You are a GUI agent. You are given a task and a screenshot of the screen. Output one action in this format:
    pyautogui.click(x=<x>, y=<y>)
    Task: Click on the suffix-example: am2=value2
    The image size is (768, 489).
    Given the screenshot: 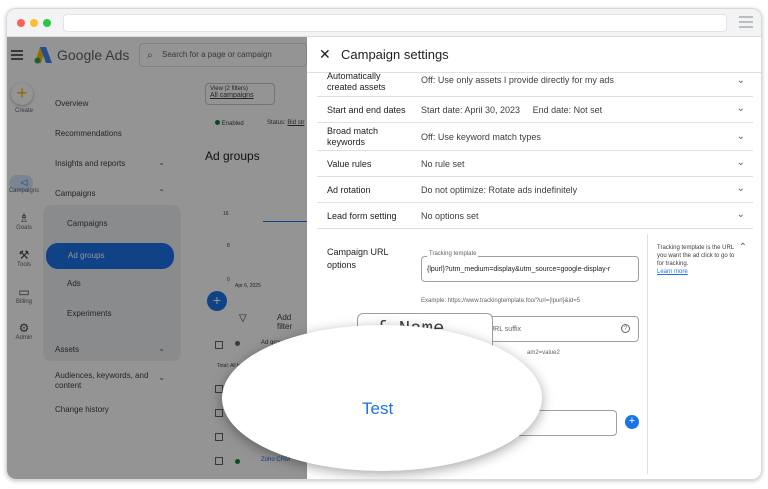 What is the action you would take?
    pyautogui.click(x=543, y=353)
    